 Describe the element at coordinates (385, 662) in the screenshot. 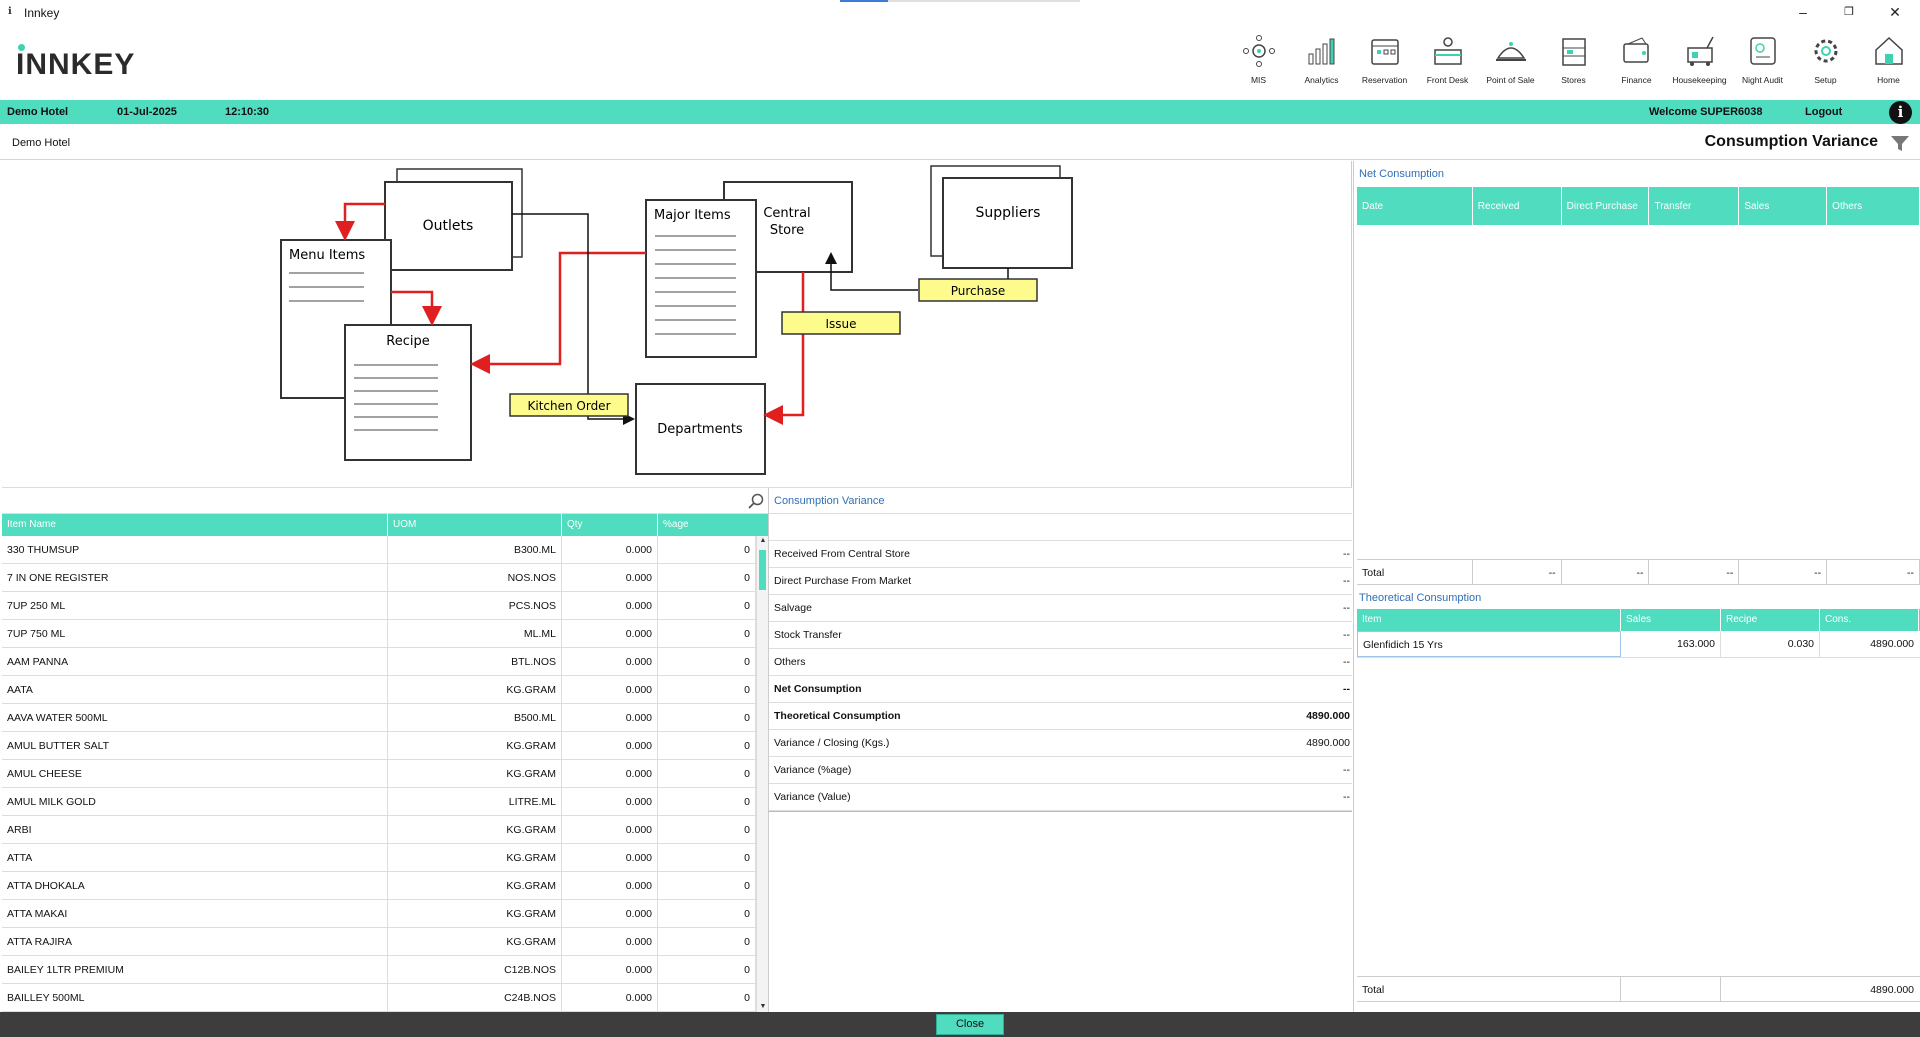

I see `table-row: AAM PANNA BTL.NOS 0.000 0` at that location.